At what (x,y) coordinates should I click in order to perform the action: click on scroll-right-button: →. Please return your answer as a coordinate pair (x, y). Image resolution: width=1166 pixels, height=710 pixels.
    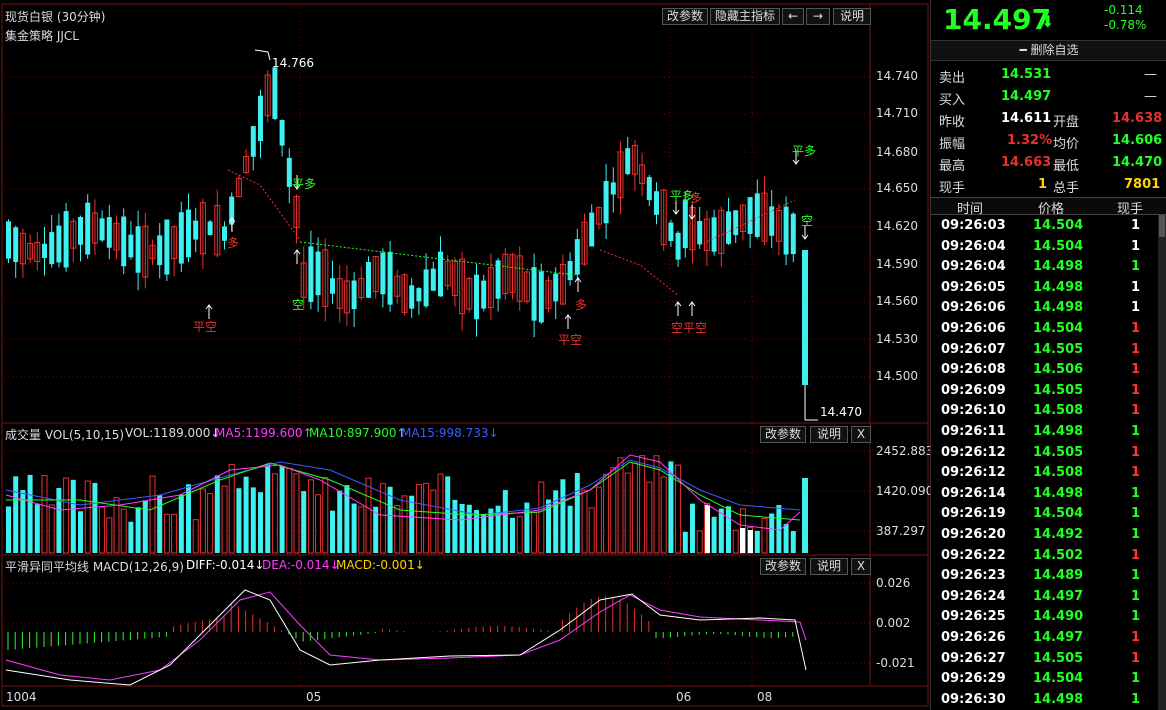
    Looking at the image, I should click on (818, 16).